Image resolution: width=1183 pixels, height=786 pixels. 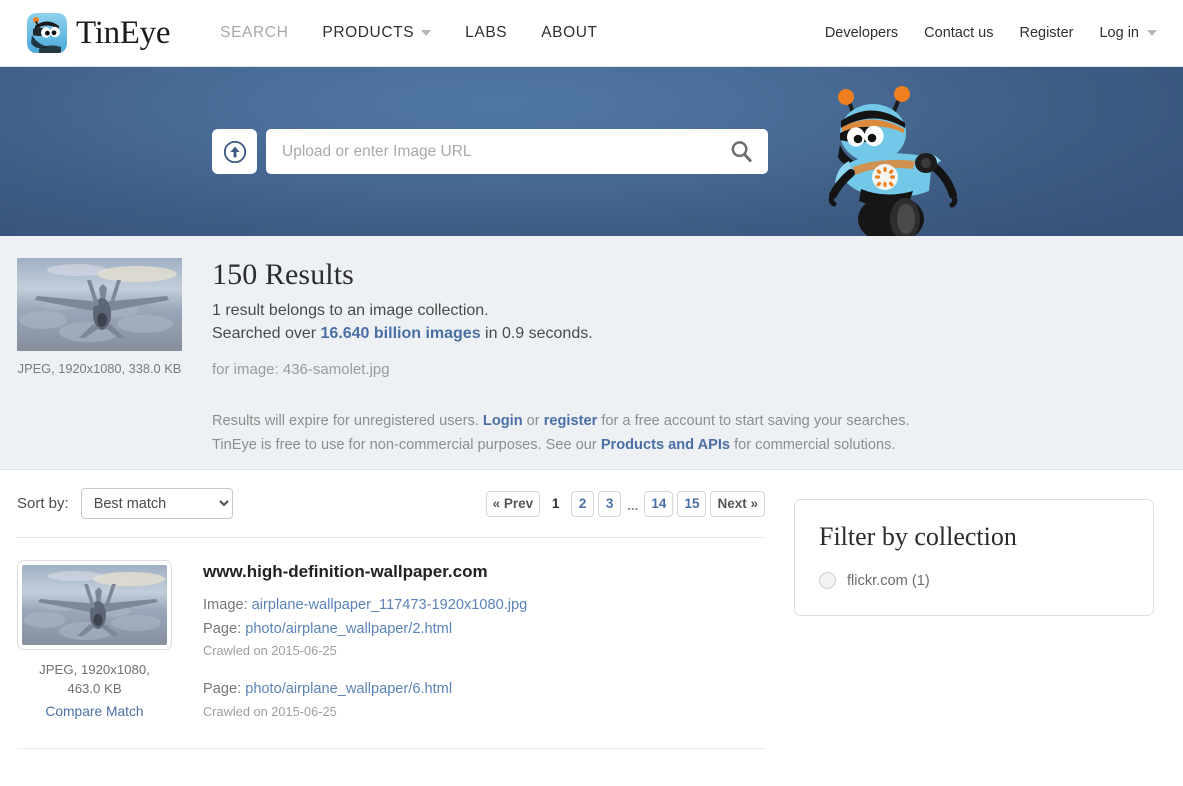 I want to click on nav-item-search-label: SEARCH, so click(x=254, y=32).